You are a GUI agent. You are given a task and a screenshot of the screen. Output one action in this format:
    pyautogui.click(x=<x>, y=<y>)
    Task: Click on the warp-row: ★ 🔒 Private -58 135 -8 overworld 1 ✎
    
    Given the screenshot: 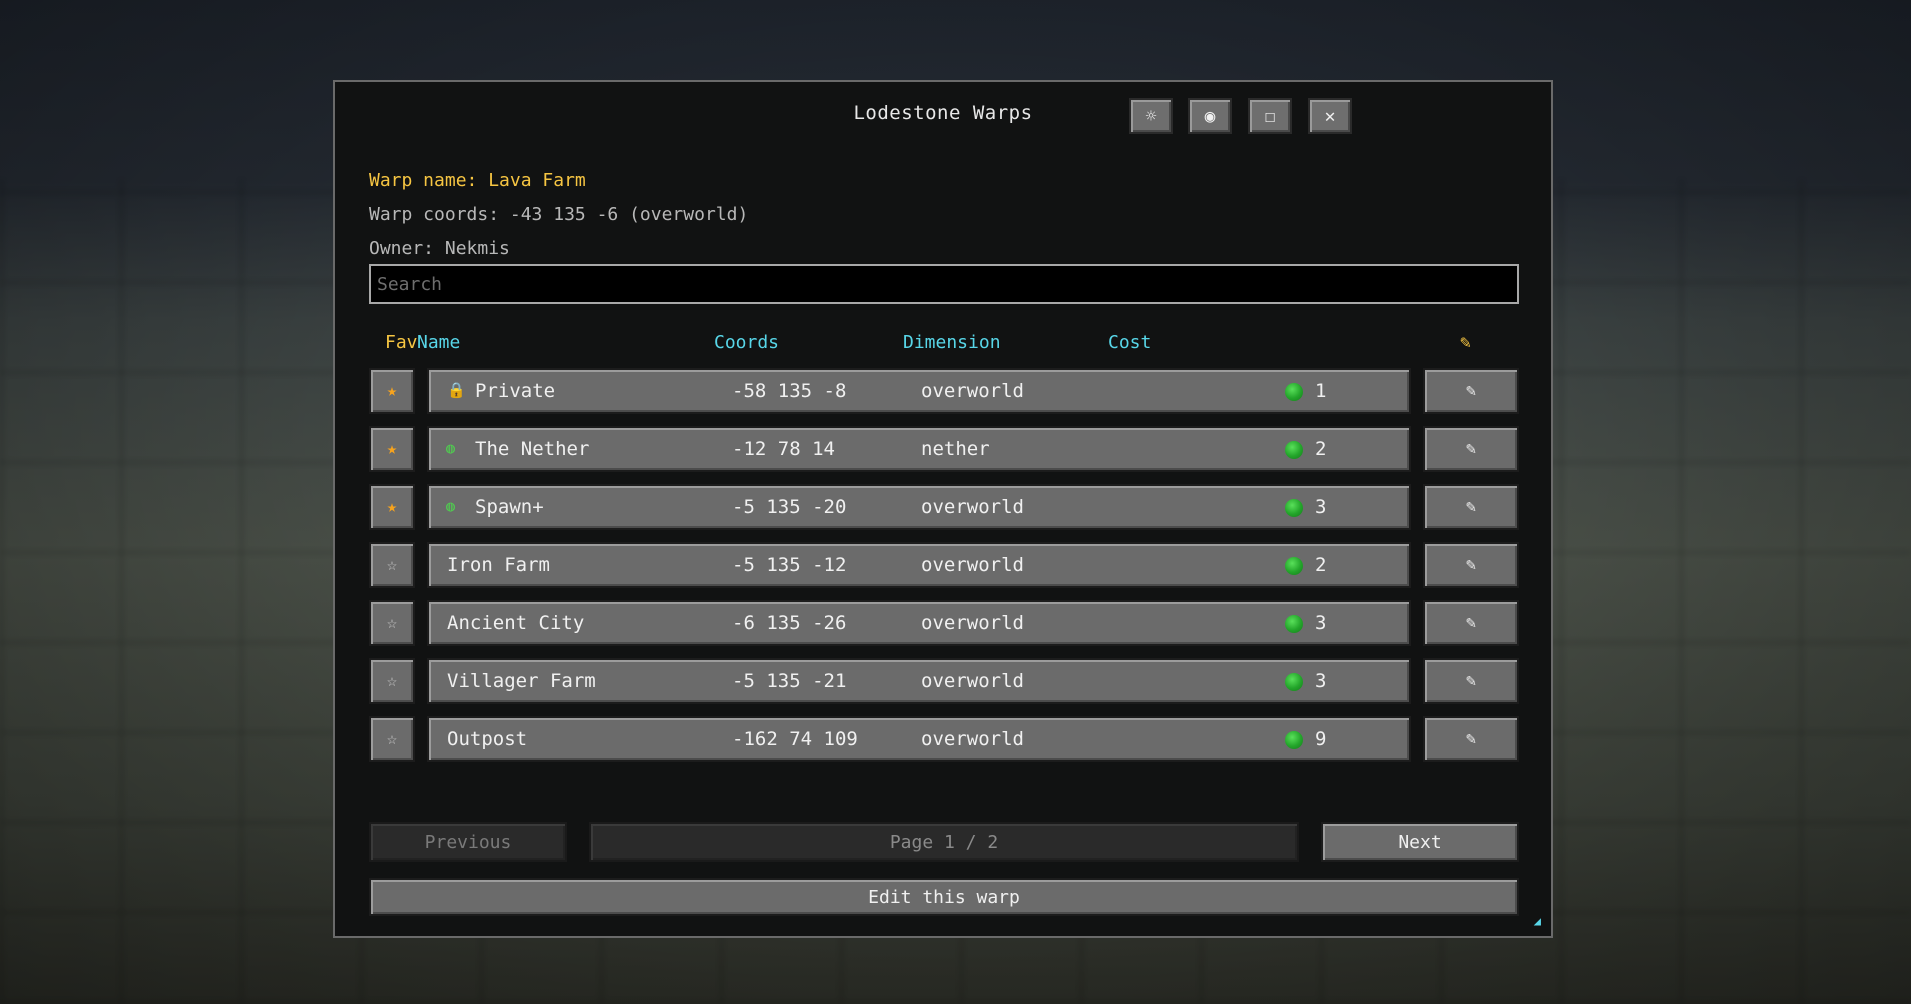 What is the action you would take?
    pyautogui.click(x=944, y=391)
    